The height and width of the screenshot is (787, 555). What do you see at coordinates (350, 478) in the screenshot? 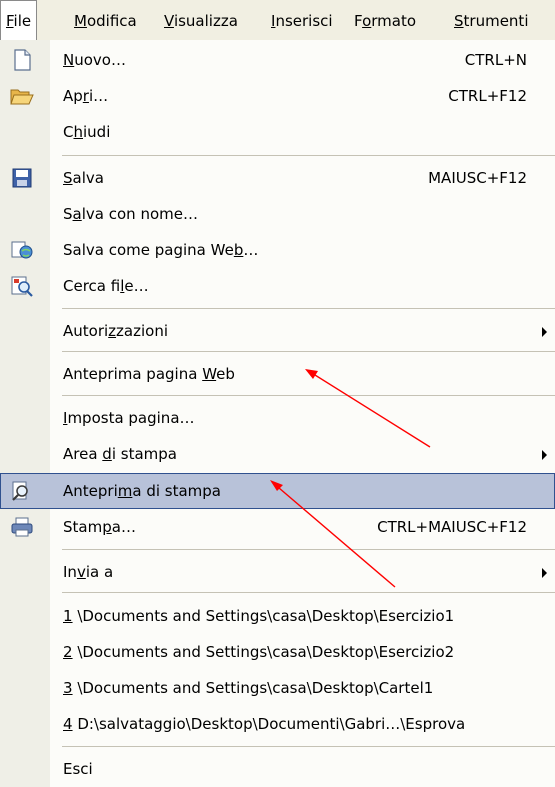
I see `annotation-arrows` at bounding box center [350, 478].